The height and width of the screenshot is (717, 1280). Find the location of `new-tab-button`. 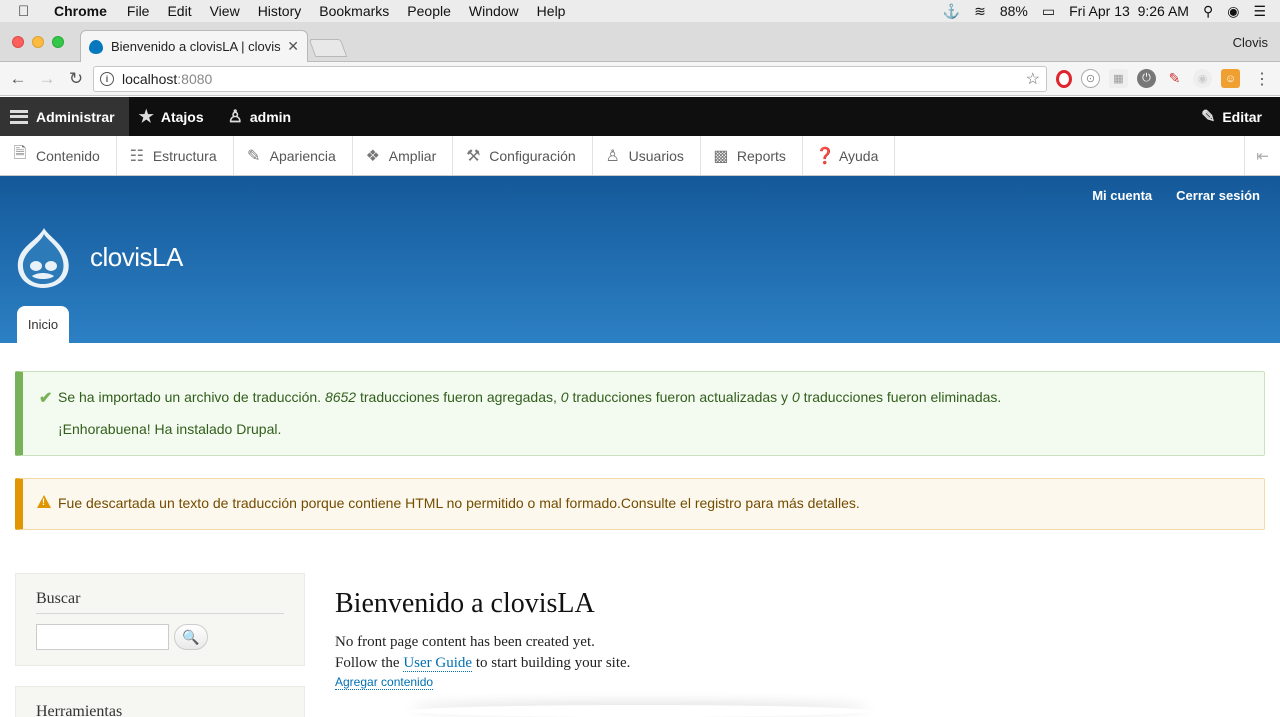

new-tab-button is located at coordinates (328, 48).